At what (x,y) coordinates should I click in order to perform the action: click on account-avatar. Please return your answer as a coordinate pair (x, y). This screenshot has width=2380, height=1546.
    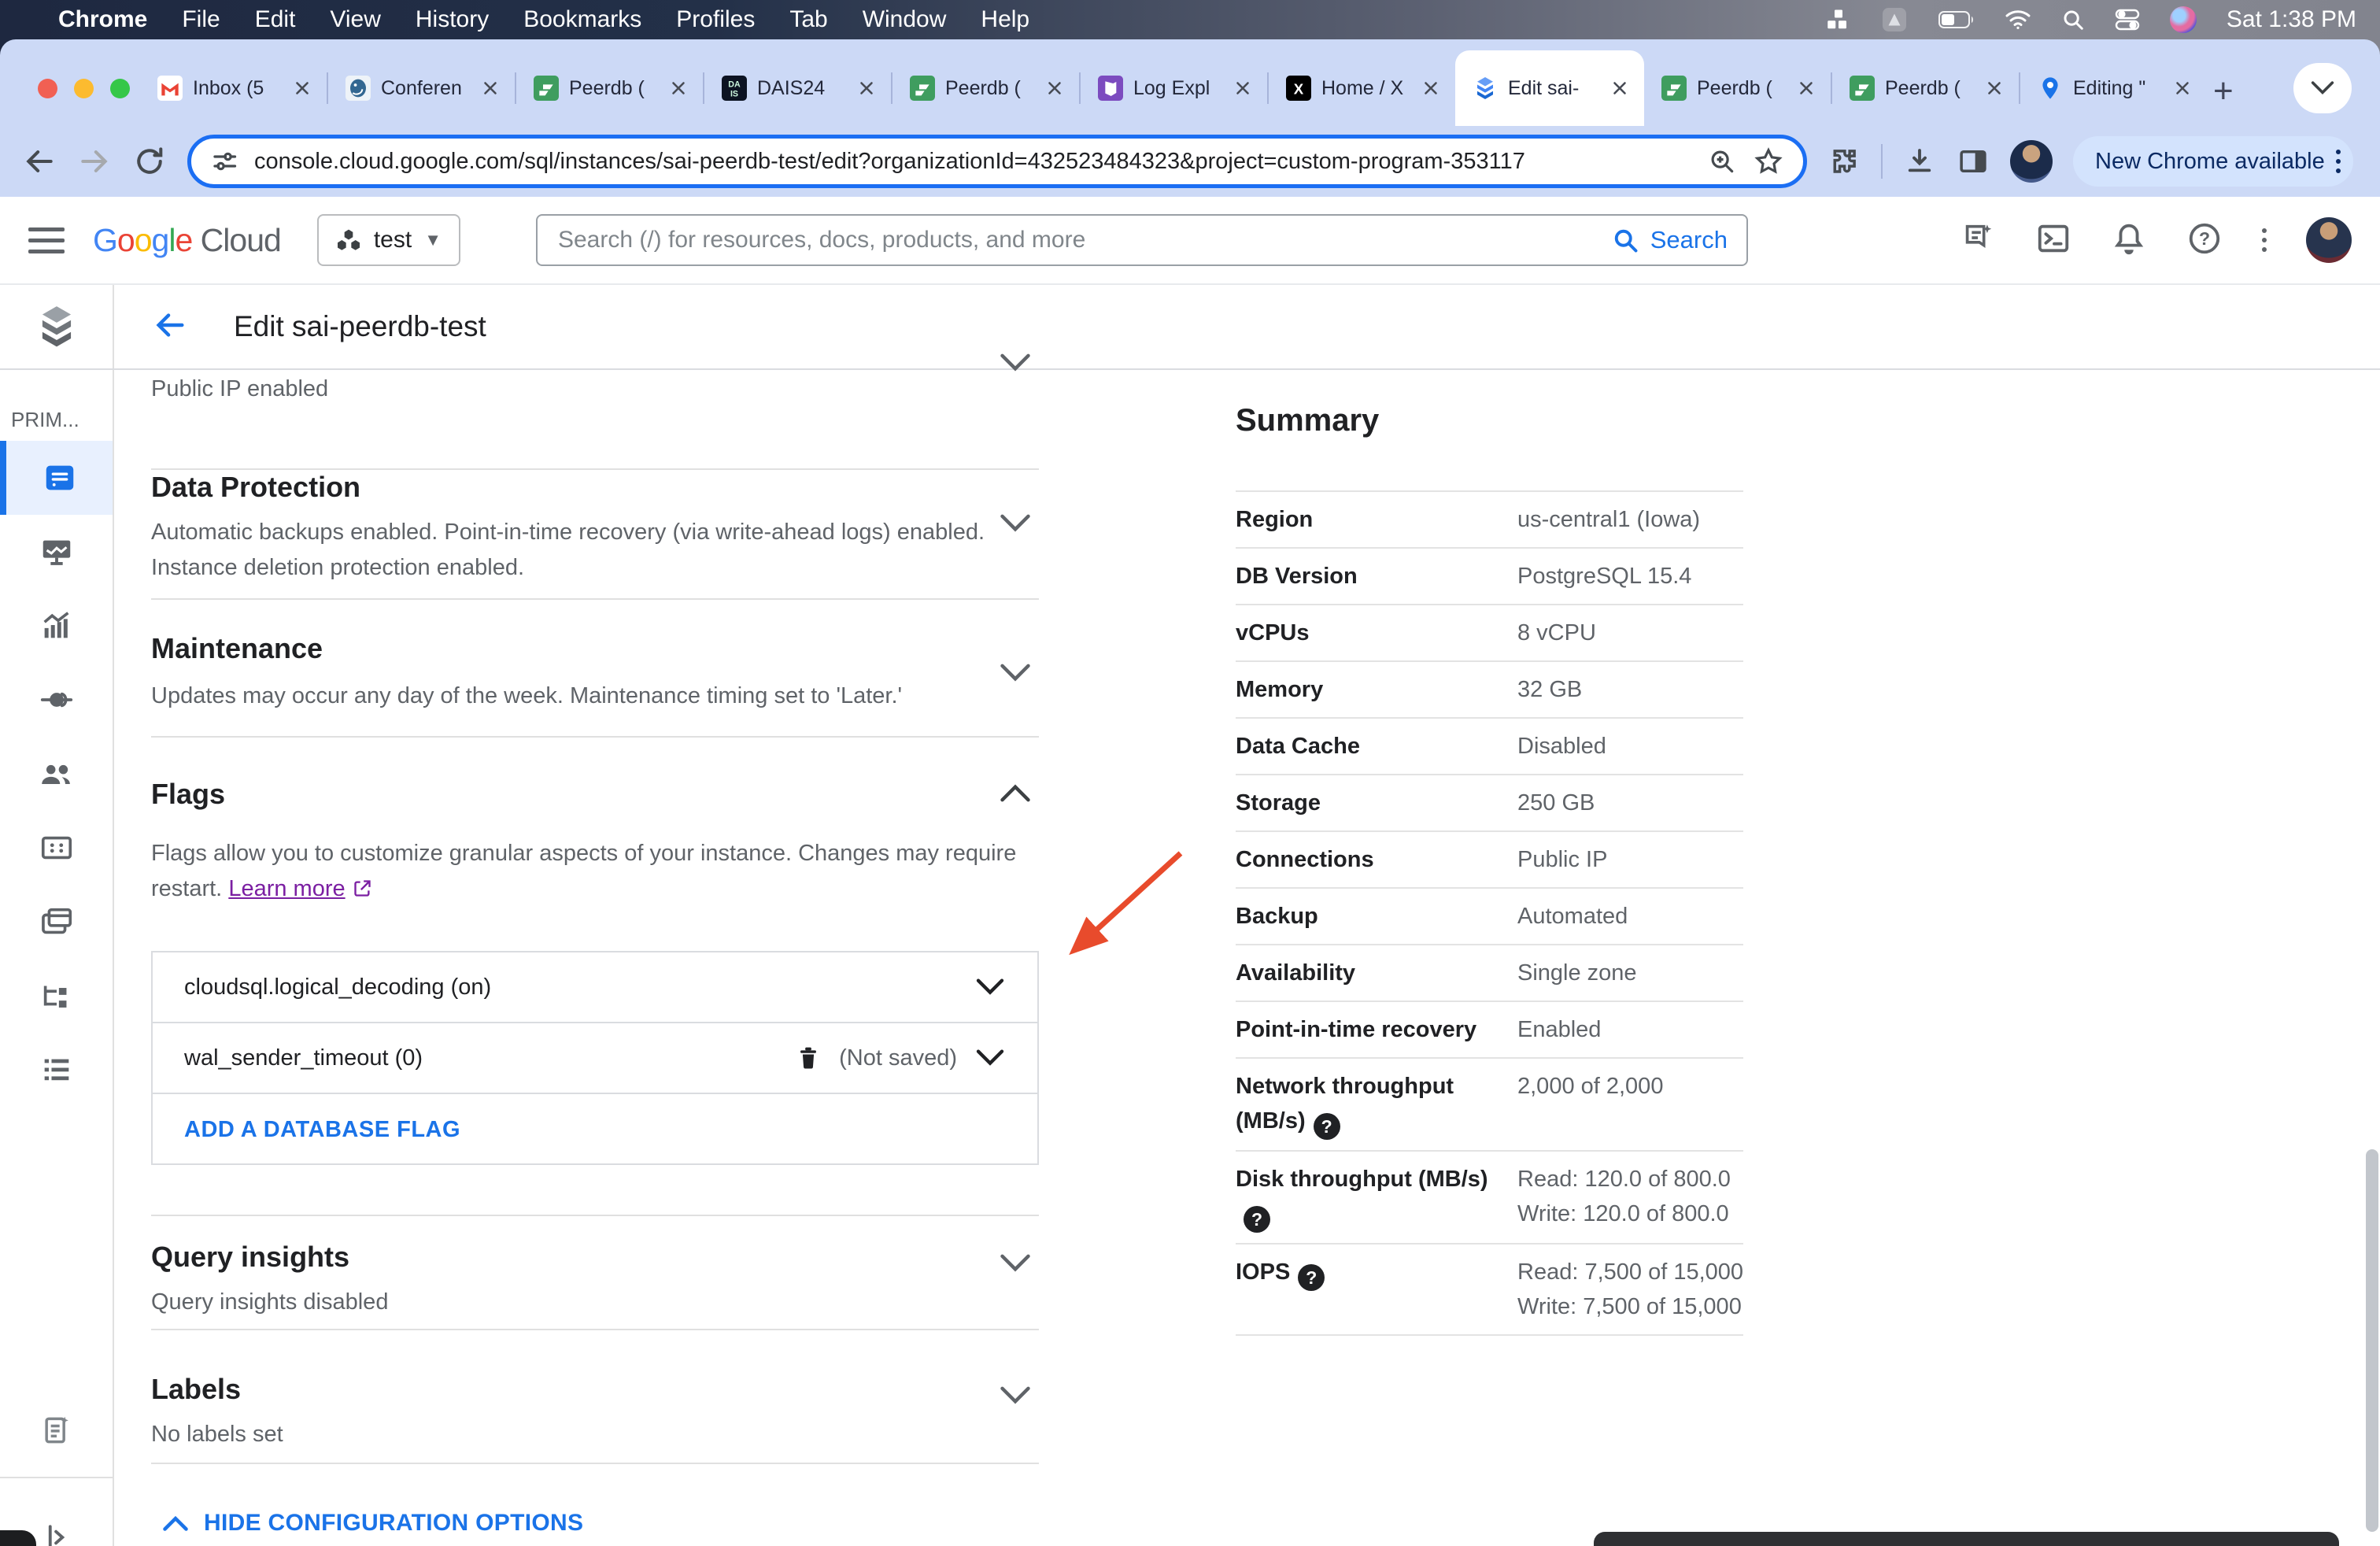
    Looking at the image, I should click on (2329, 240).